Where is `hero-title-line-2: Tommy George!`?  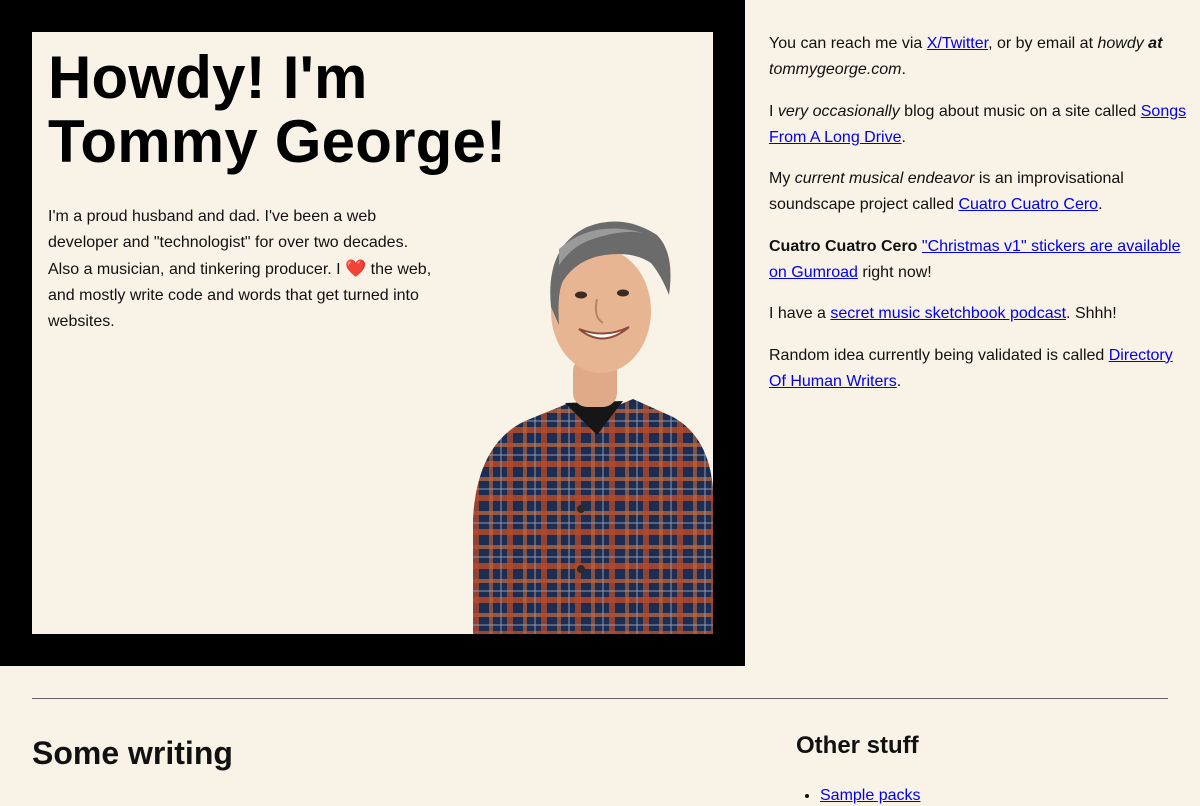
hero-title-line-2: Tommy George! is located at coordinates (277, 141).